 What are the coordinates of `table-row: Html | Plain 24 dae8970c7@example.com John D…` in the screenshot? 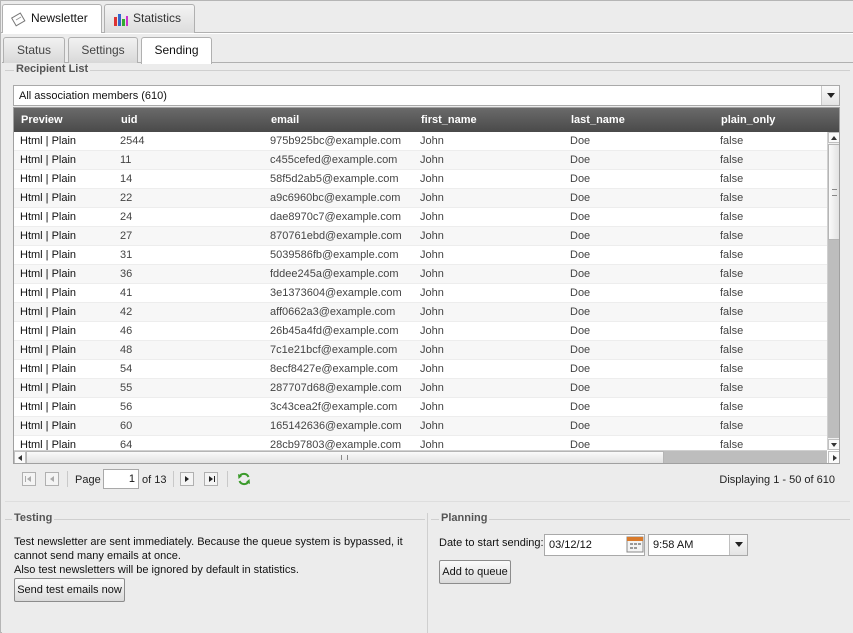 It's located at (420, 217).